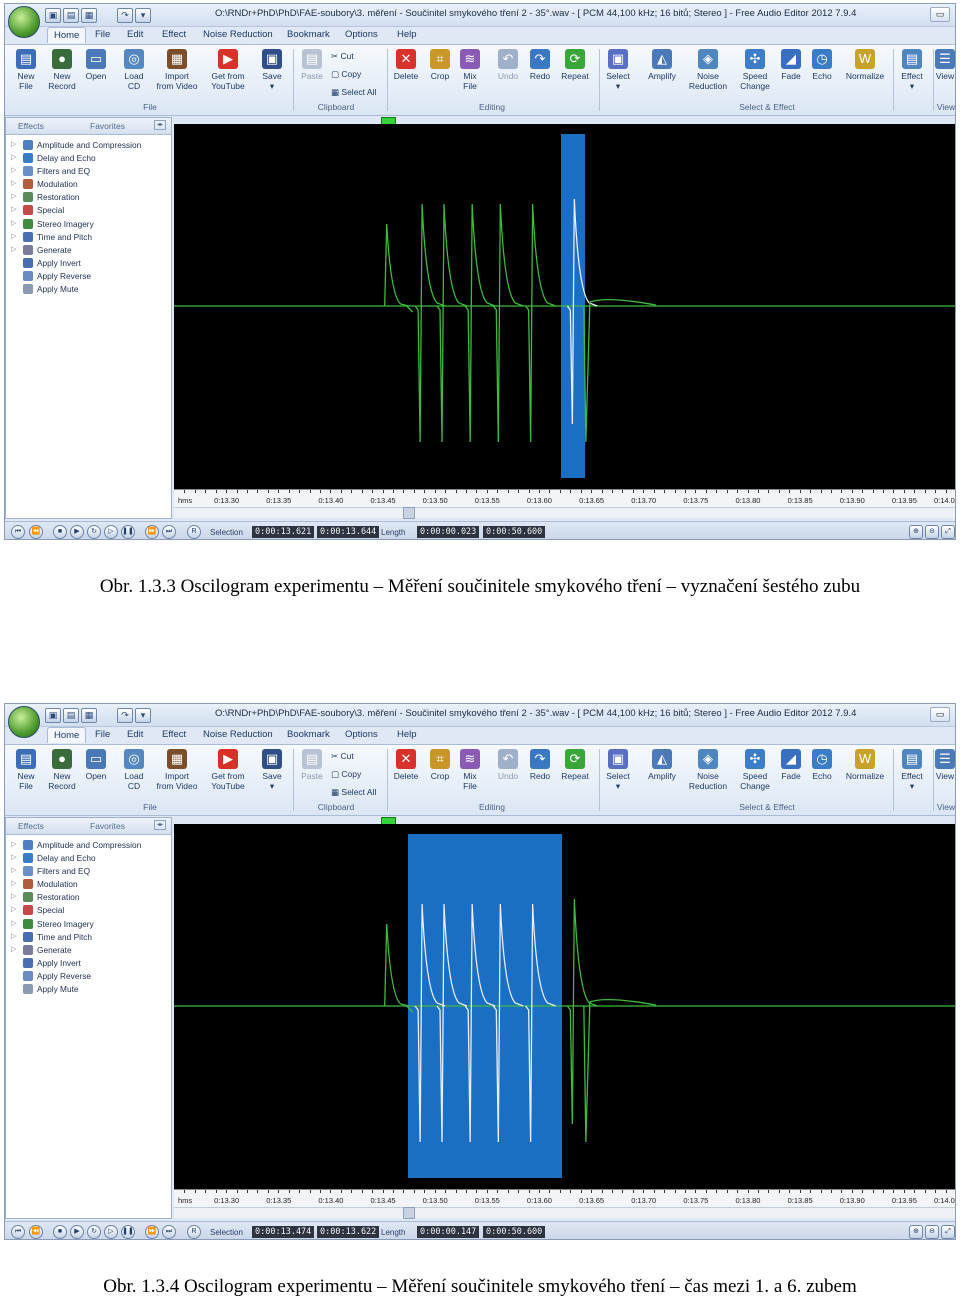  What do you see at coordinates (107, 826) in the screenshot?
I see `tab-favorites: Favorites` at bounding box center [107, 826].